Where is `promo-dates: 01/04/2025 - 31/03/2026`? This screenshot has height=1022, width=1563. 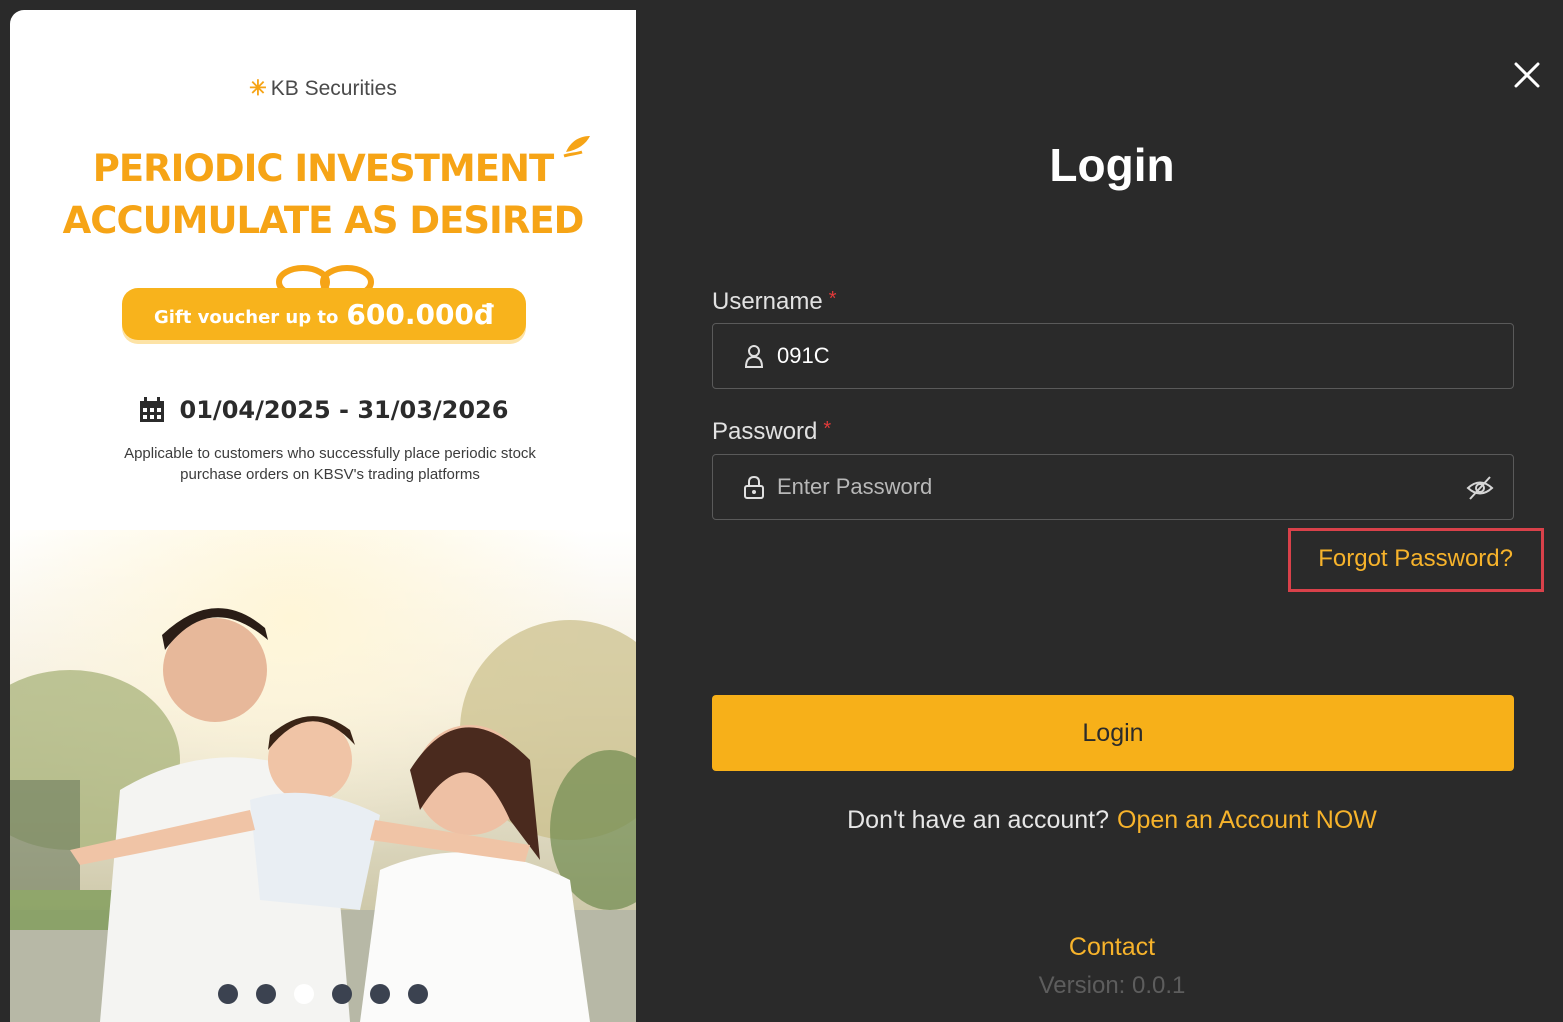
promo-dates: 01/04/2025 - 31/03/2026 is located at coordinates (323, 410).